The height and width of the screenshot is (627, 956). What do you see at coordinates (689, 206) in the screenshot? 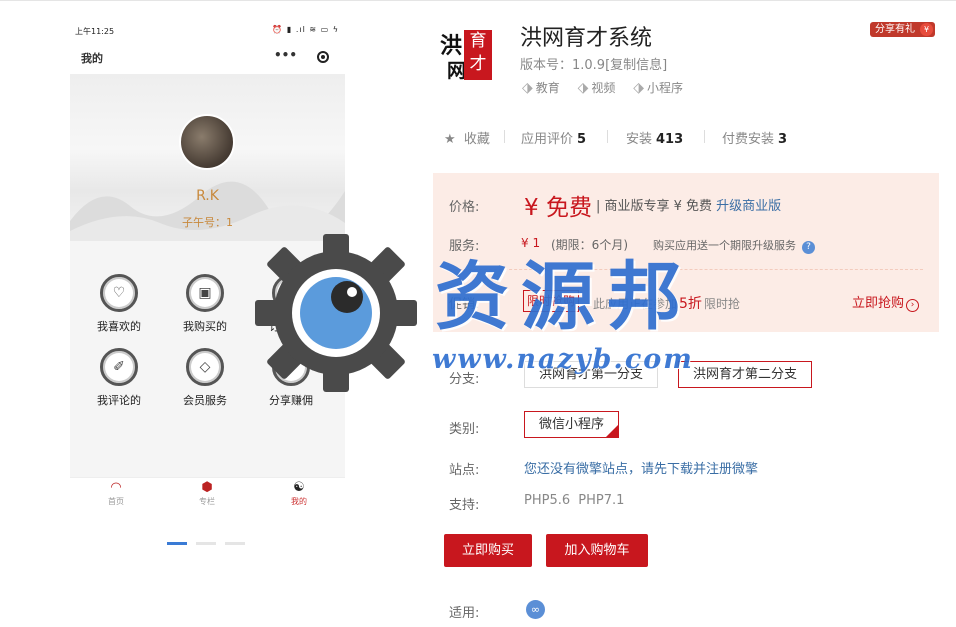
I see `price-note: | 商业版专享 ¥ 免费 升级商业版` at bounding box center [689, 206].